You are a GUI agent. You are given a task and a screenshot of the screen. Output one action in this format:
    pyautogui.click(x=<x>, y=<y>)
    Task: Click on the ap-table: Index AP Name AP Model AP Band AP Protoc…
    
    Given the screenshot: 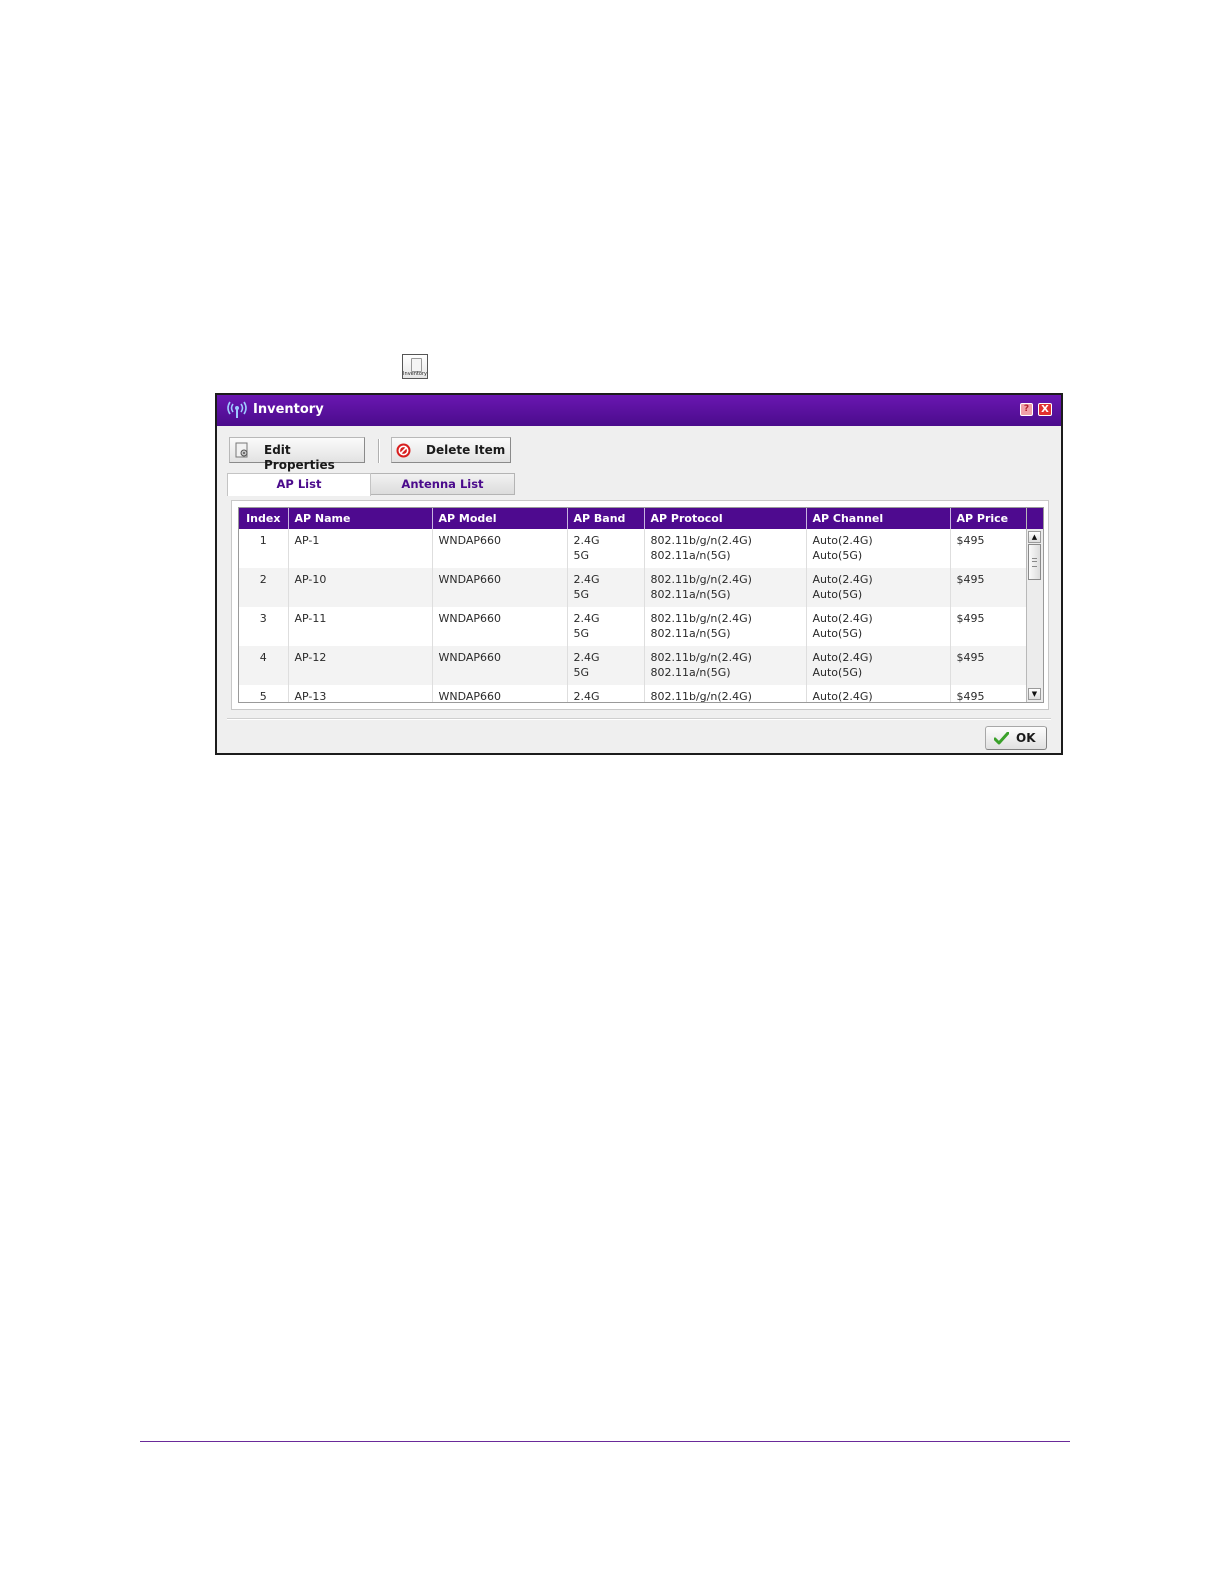 What is the action you would take?
    pyautogui.click(x=633, y=605)
    